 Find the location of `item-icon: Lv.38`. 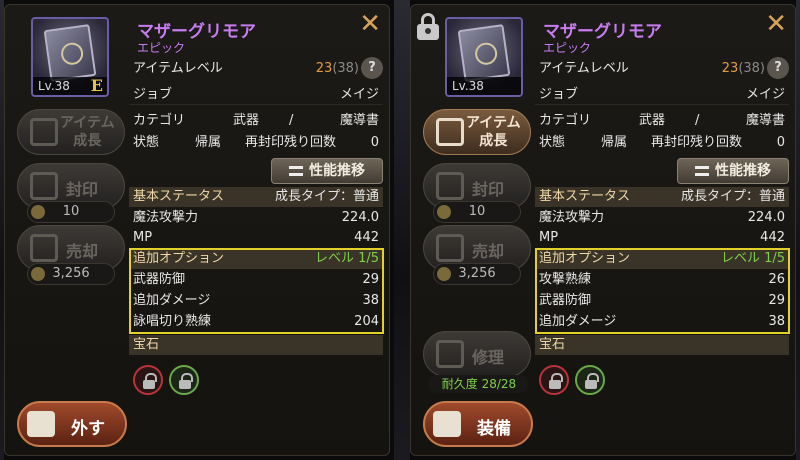

item-icon: Lv.38 is located at coordinates (484, 57).